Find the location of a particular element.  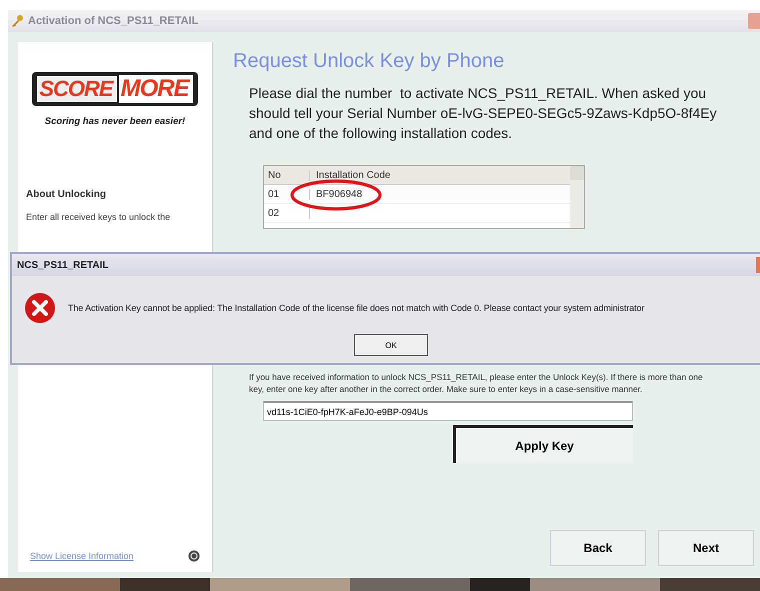

table-cell: BF906948 is located at coordinates (336, 194).